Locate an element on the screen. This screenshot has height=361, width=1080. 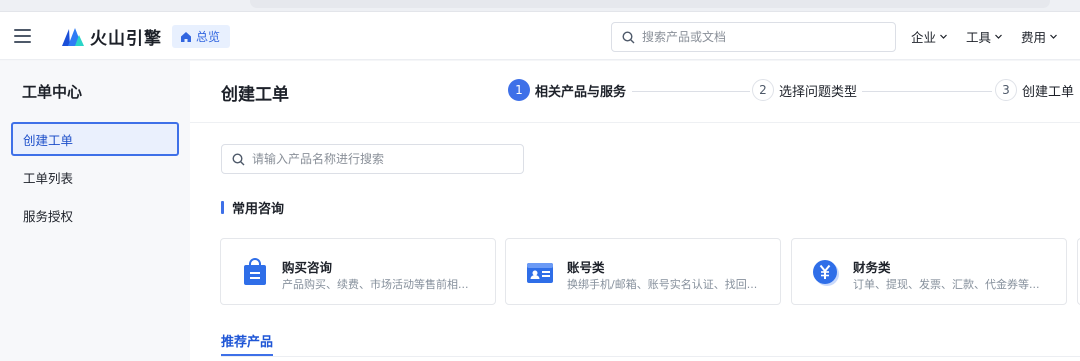
card-title: 购买咨询 is located at coordinates (307, 267).